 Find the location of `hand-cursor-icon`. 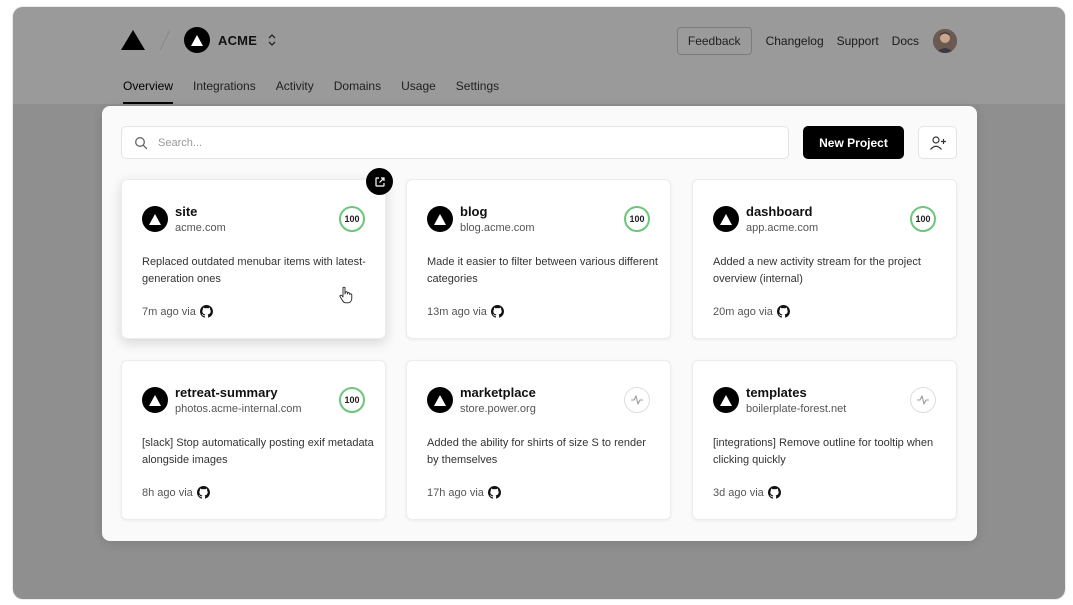

hand-cursor-icon is located at coordinates (346, 295).